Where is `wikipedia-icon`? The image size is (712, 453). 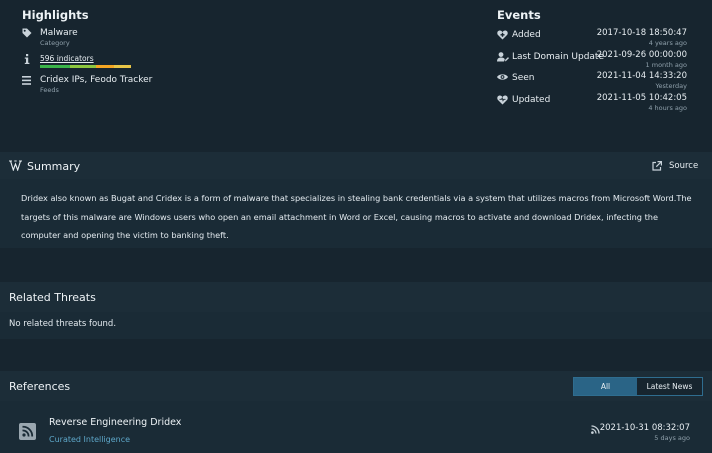
wikipedia-icon is located at coordinates (15, 166).